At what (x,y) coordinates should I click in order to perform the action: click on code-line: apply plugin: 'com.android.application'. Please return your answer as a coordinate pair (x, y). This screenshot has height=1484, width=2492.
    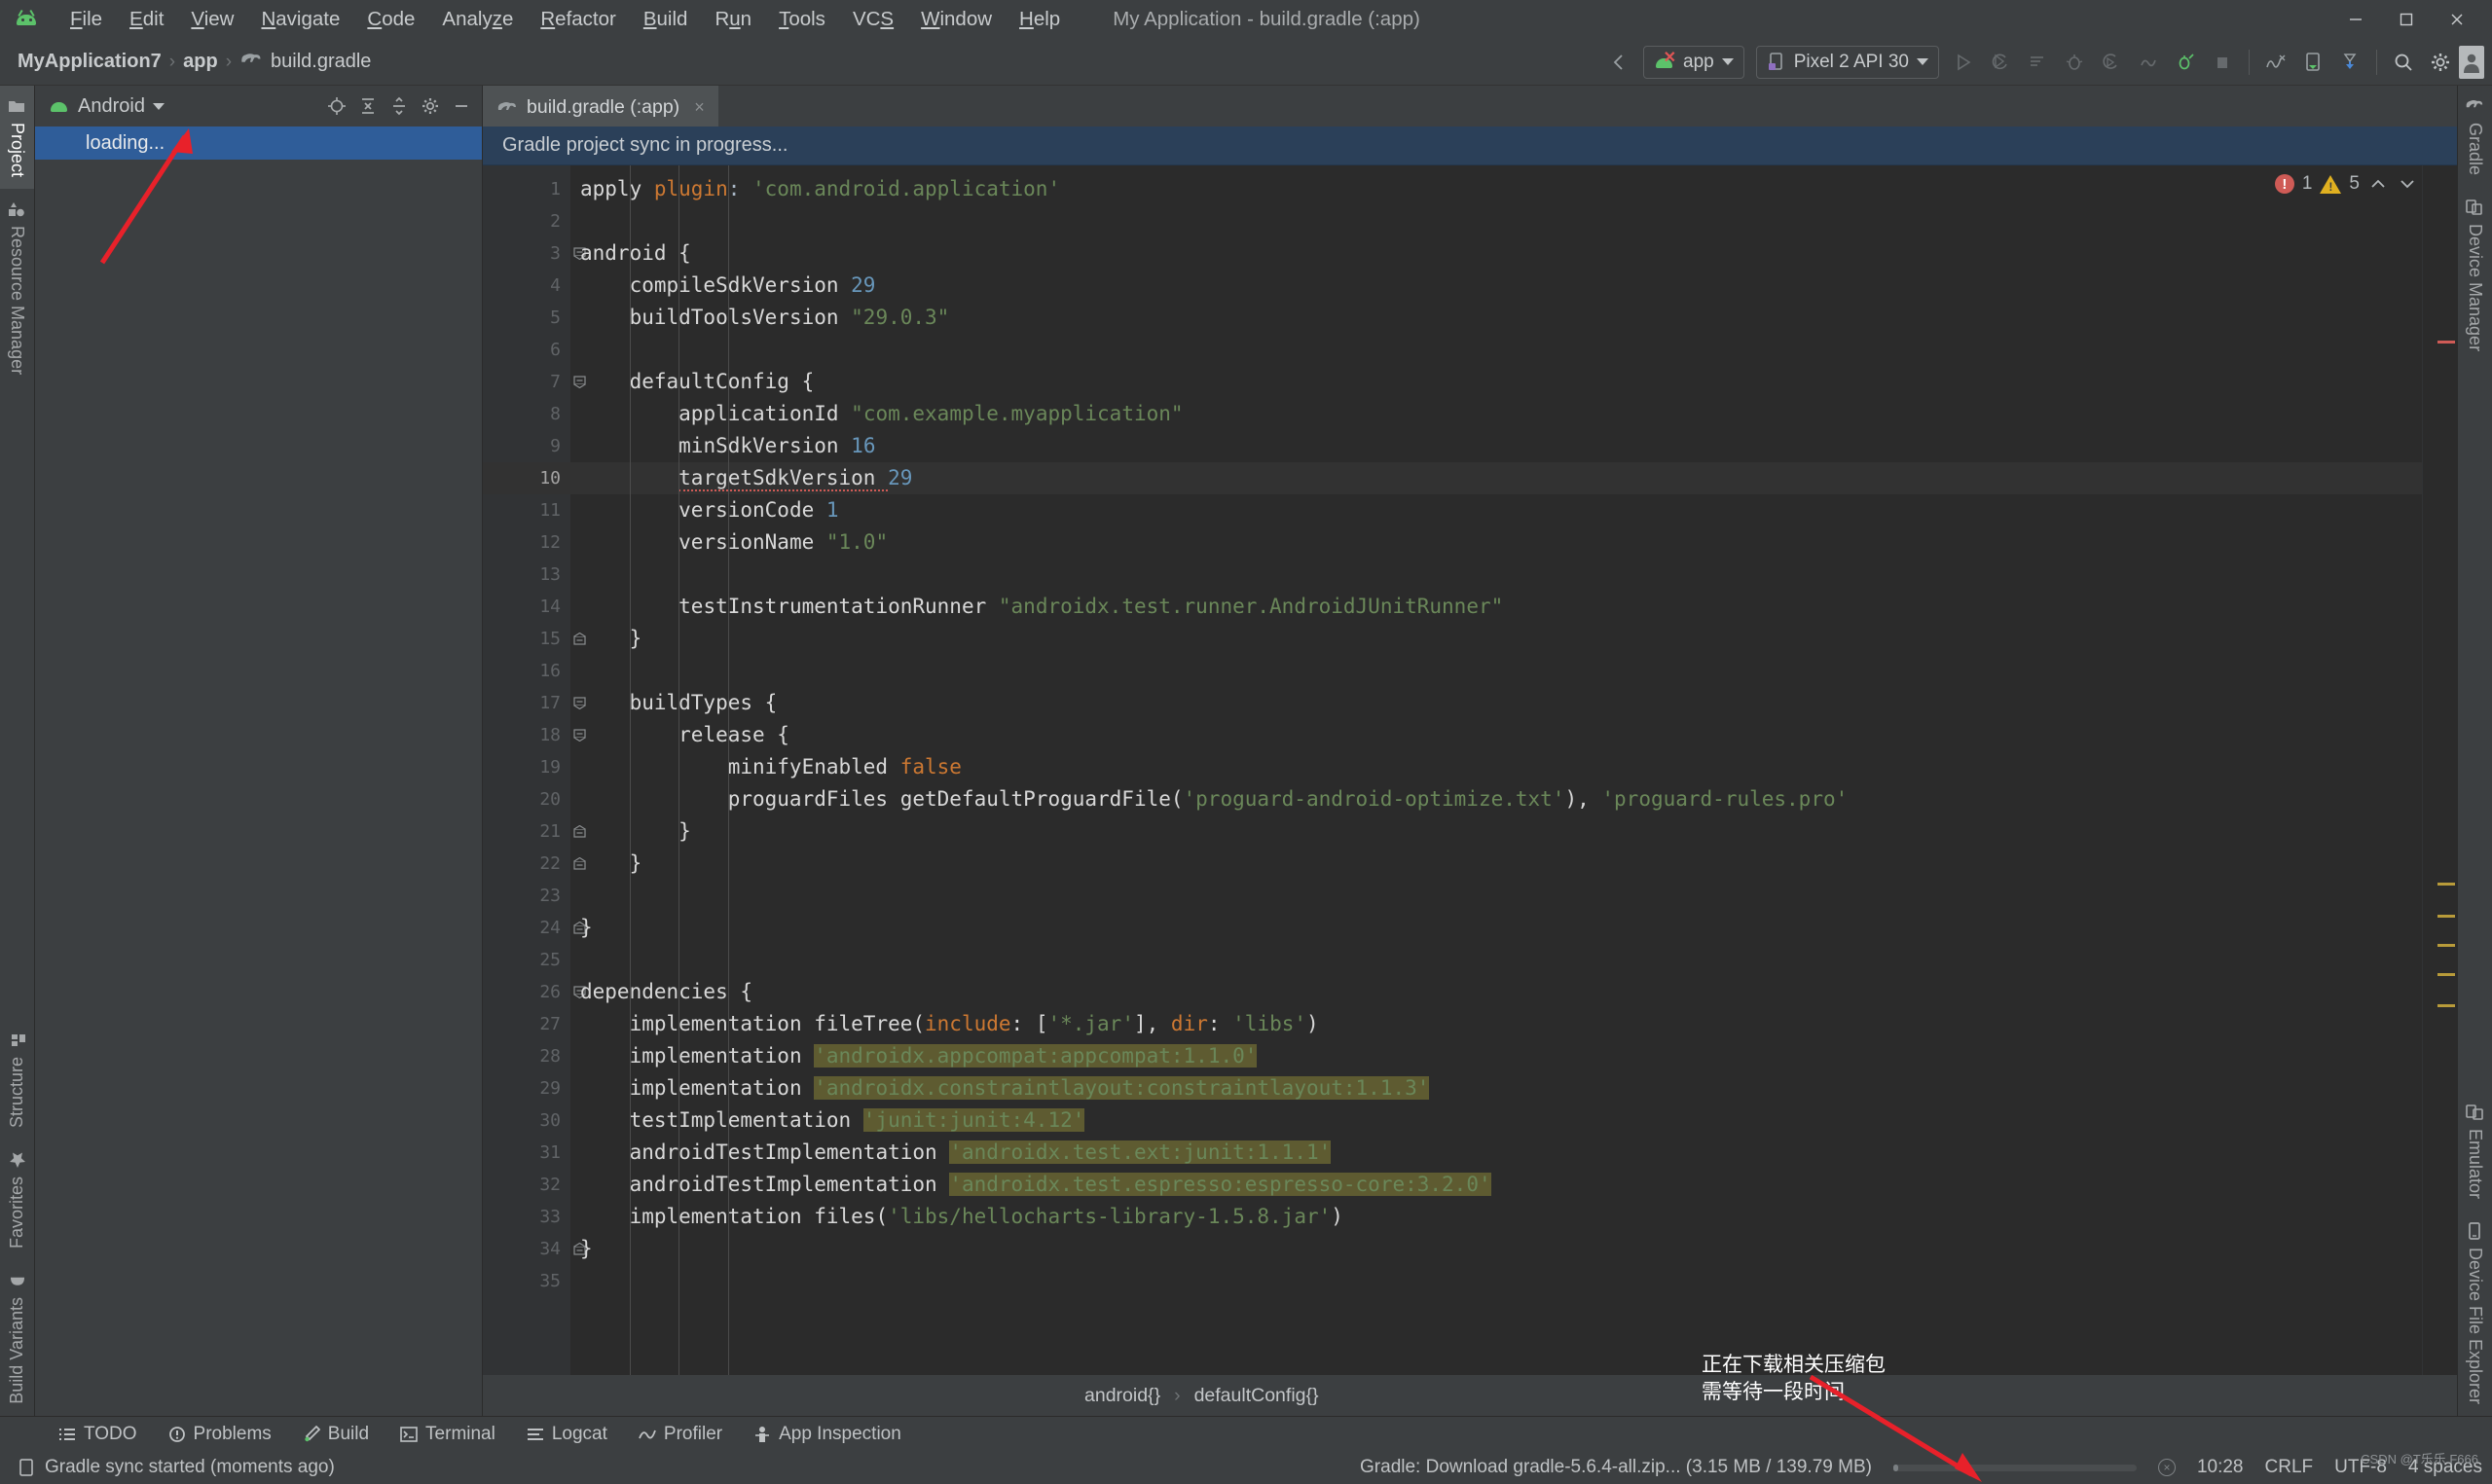
    Looking at the image, I should click on (1496, 189).